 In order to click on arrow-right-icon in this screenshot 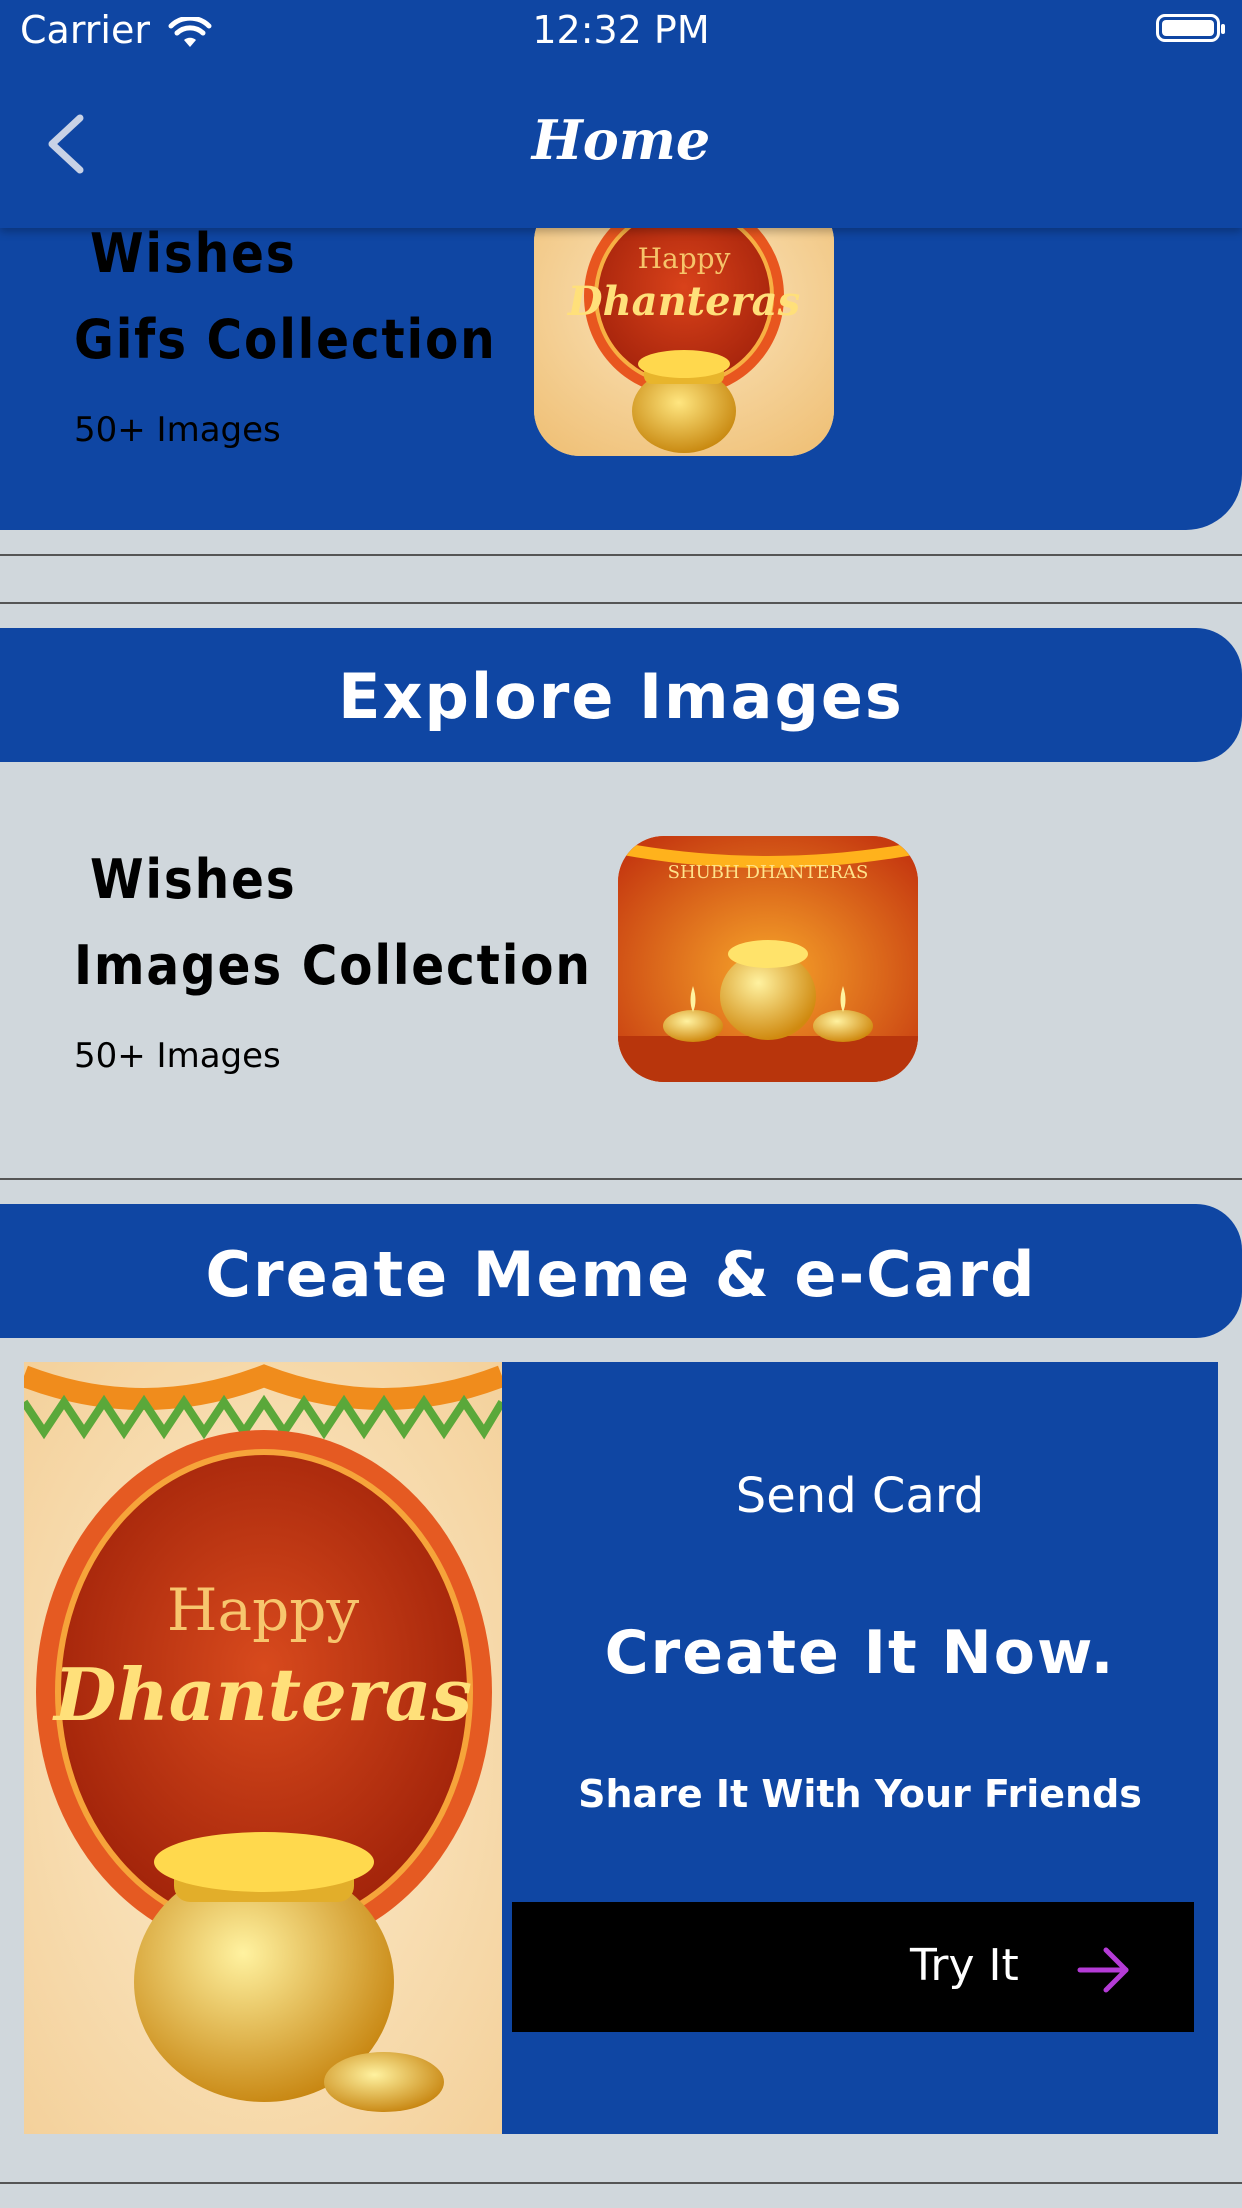, I will do `click(1103, 1970)`.